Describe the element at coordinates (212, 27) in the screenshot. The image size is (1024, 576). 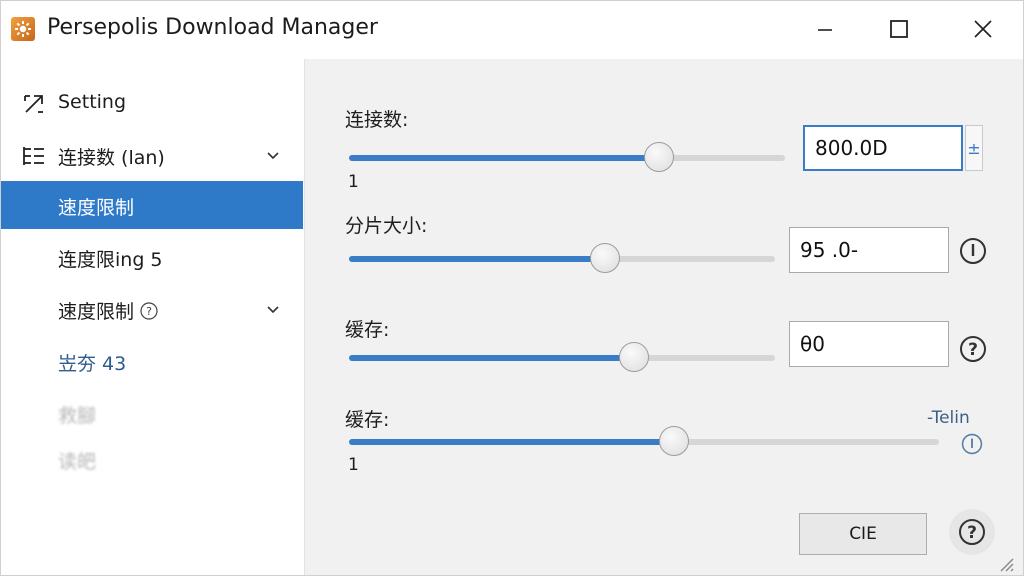
I see `window-title: Persepolis Download Manager` at that location.